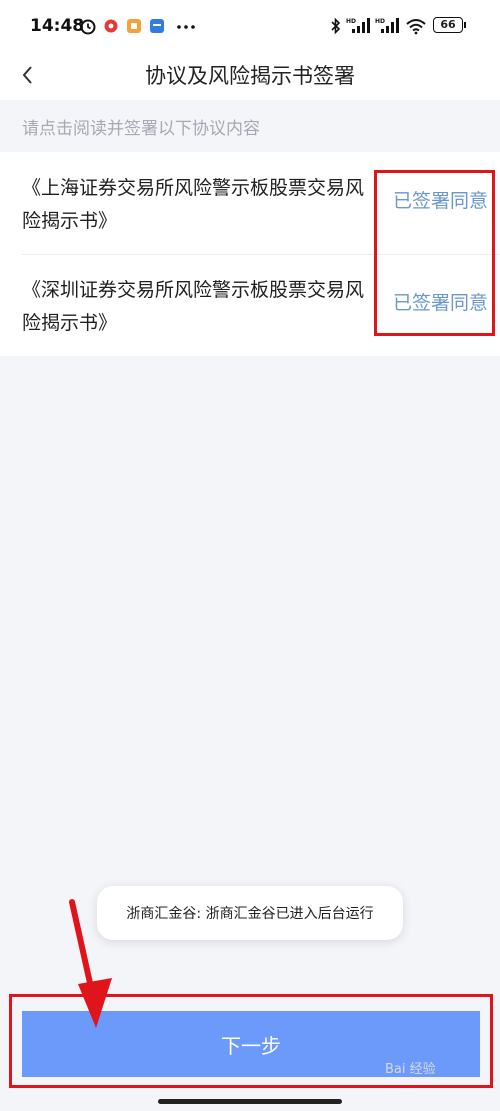 The image size is (500, 1111). Describe the element at coordinates (194, 307) in the screenshot. I see `agreement-title: 《深圳证券交易所风险警示板股票交易风险揭示书》` at that location.